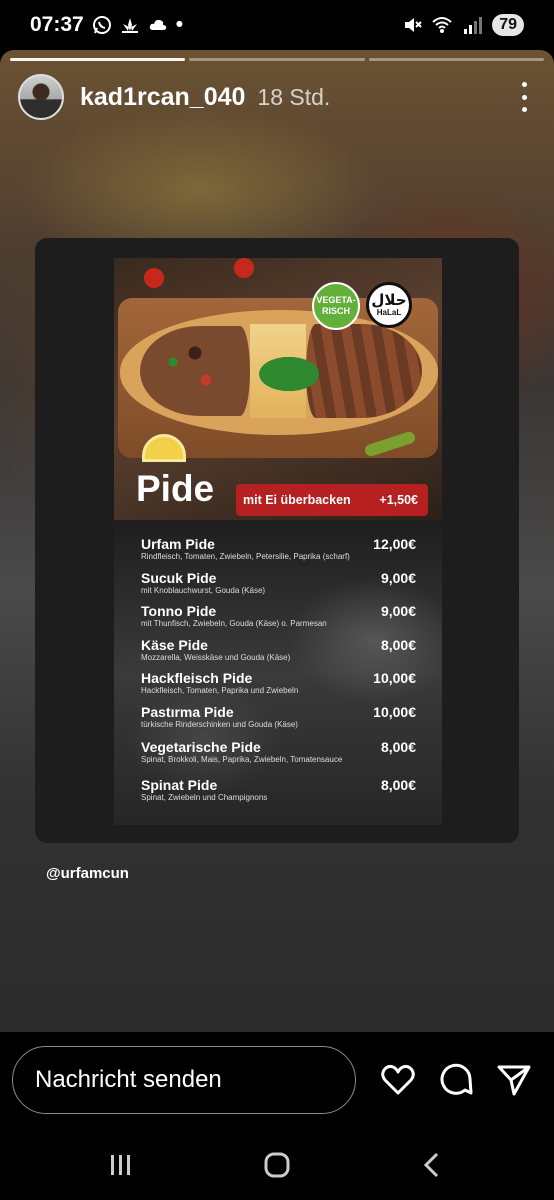 This screenshot has width=554, height=1200. What do you see at coordinates (398, 1080) in the screenshot?
I see `heart-icon` at bounding box center [398, 1080].